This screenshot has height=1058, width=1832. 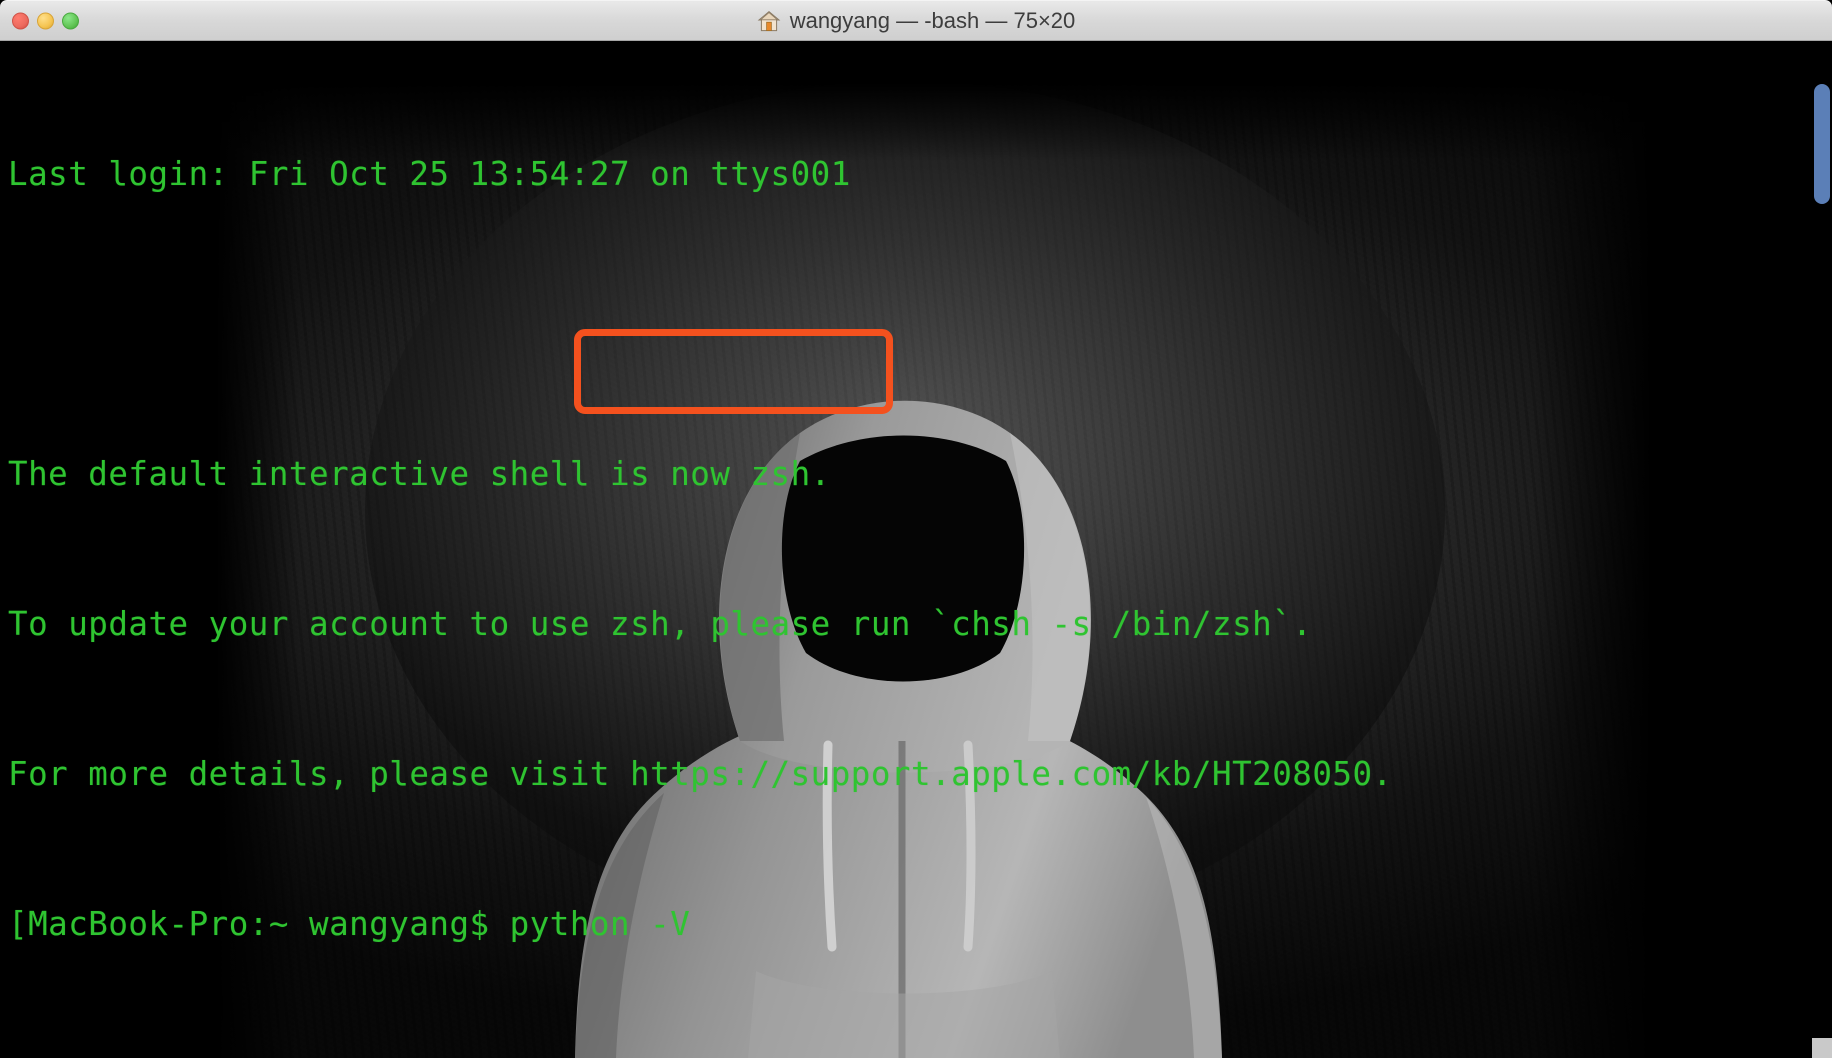 What do you see at coordinates (70, 20) in the screenshot?
I see `zoom-button` at bounding box center [70, 20].